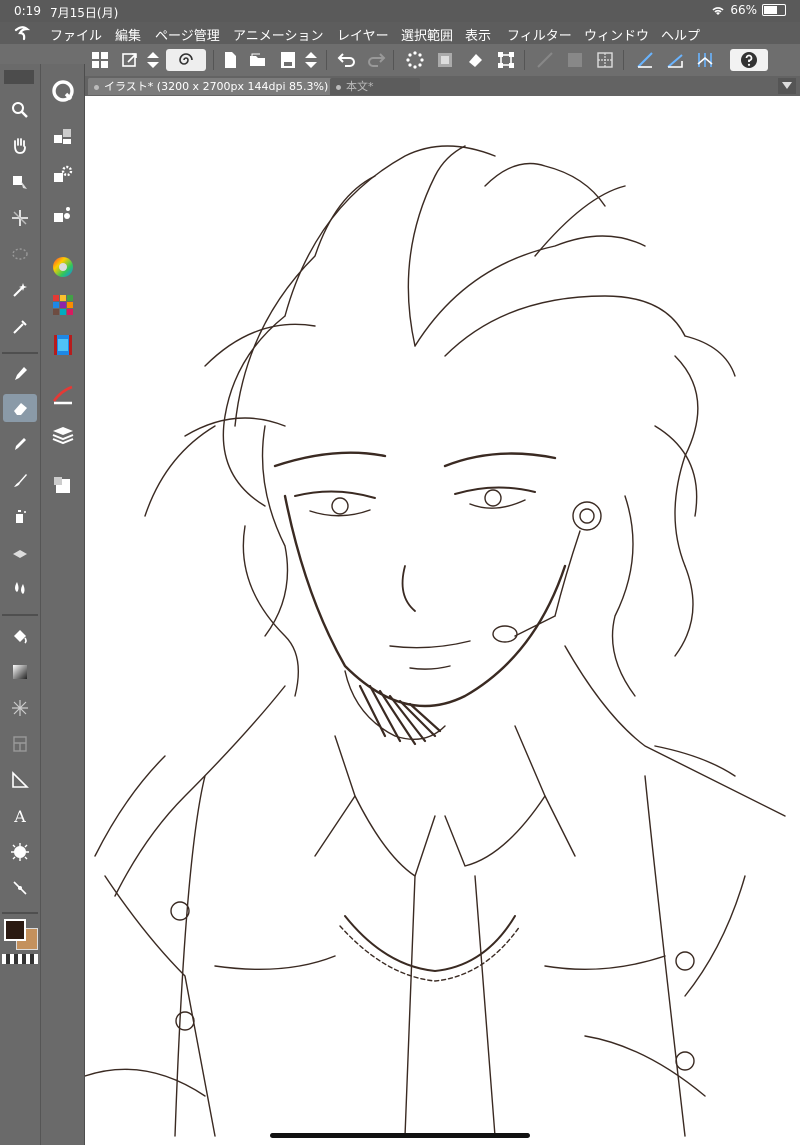  Describe the element at coordinates (20, 110) in the screenshot. I see `zoom-icon` at that location.